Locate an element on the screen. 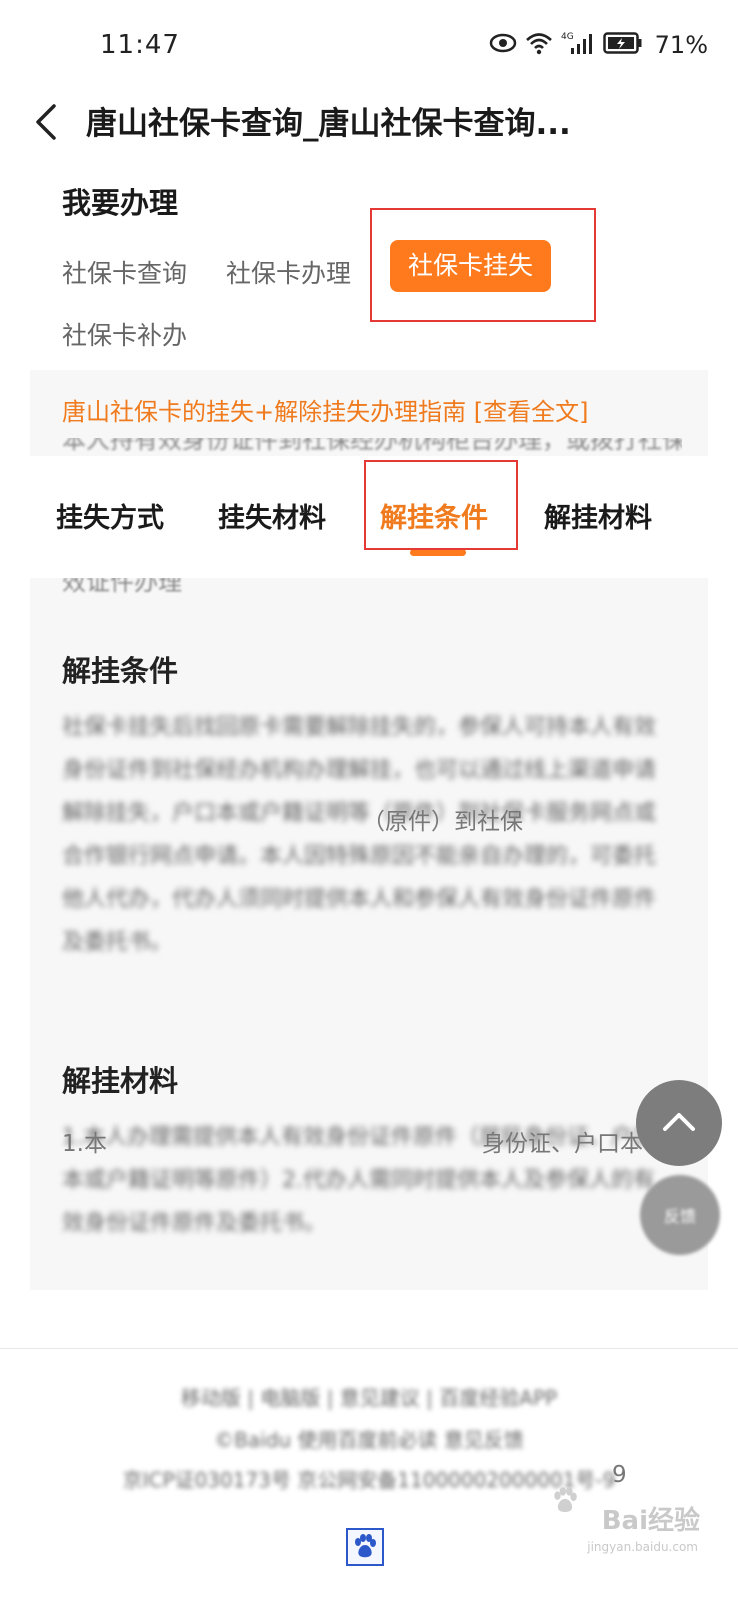 The image size is (738, 1600). unlock-conditions-peek: （原件）到社保 is located at coordinates (442, 822).